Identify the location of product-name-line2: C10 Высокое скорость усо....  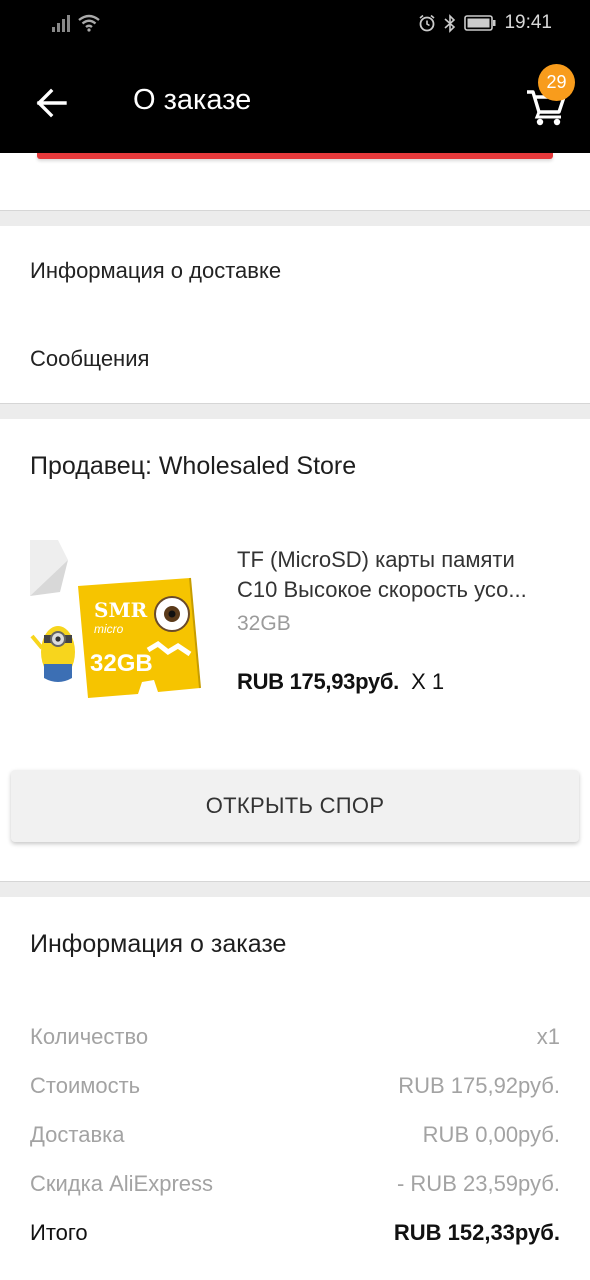
(402, 590).